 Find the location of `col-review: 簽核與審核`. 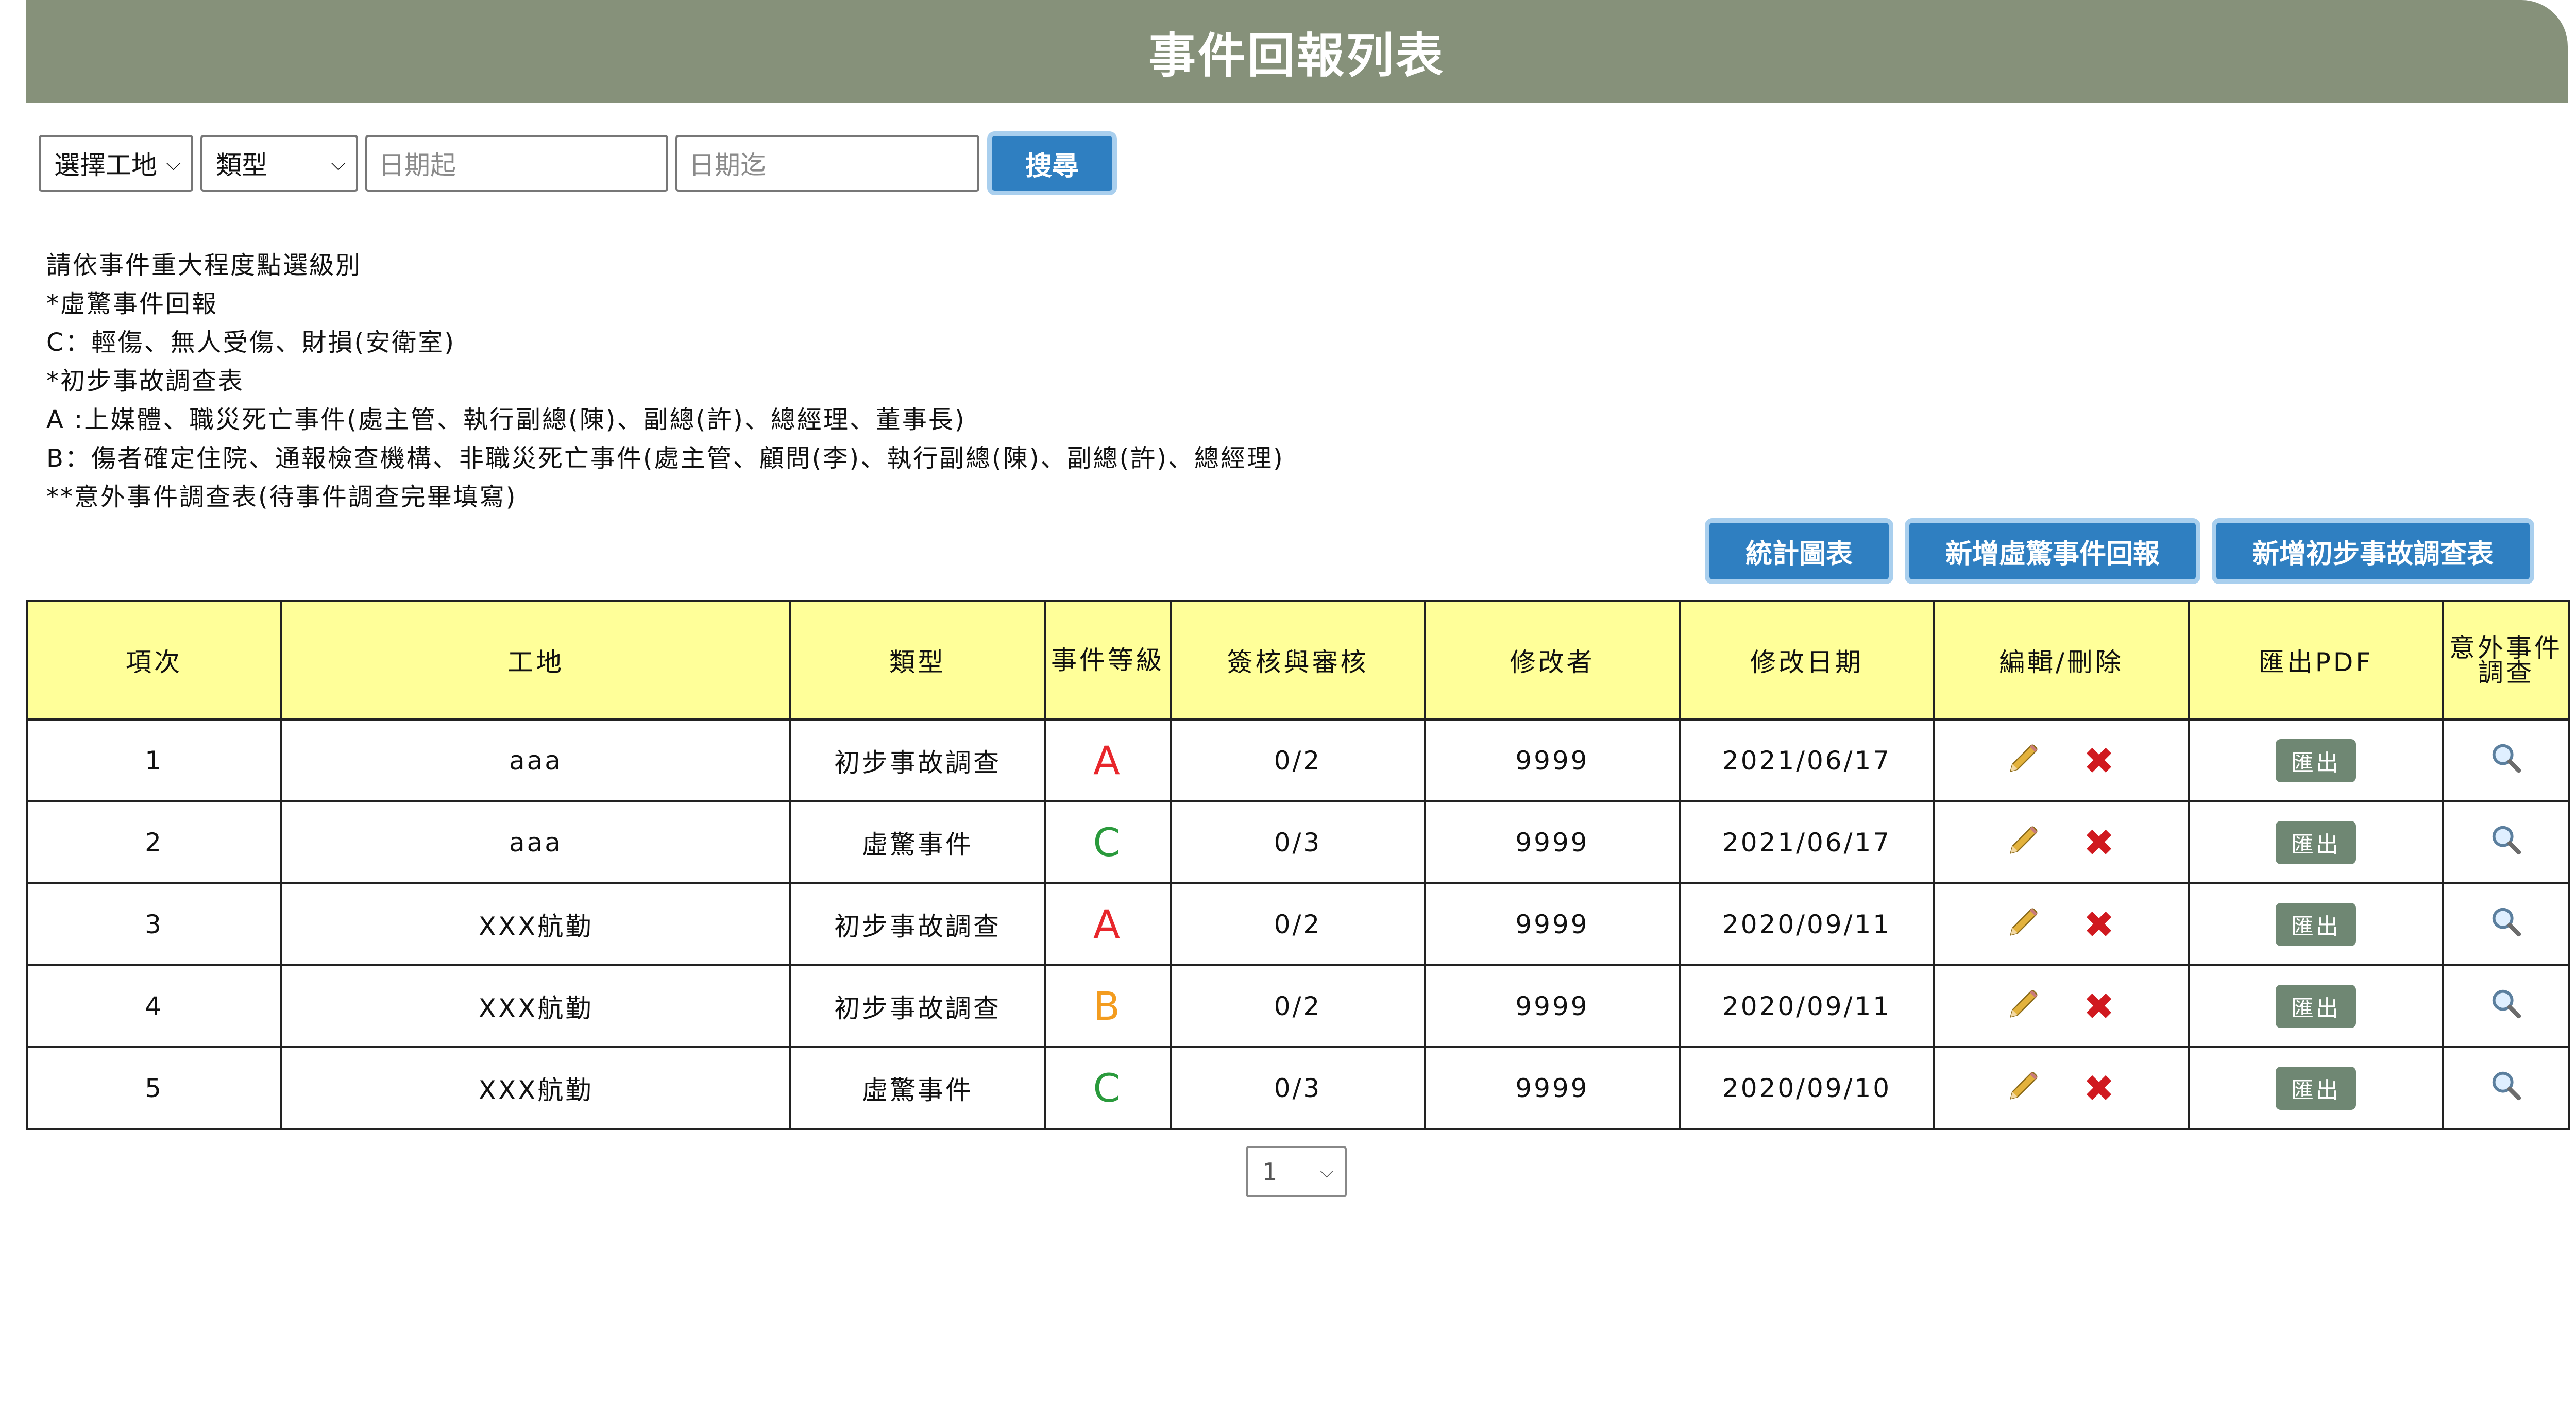

col-review: 簽核與審核 is located at coordinates (1298, 660).